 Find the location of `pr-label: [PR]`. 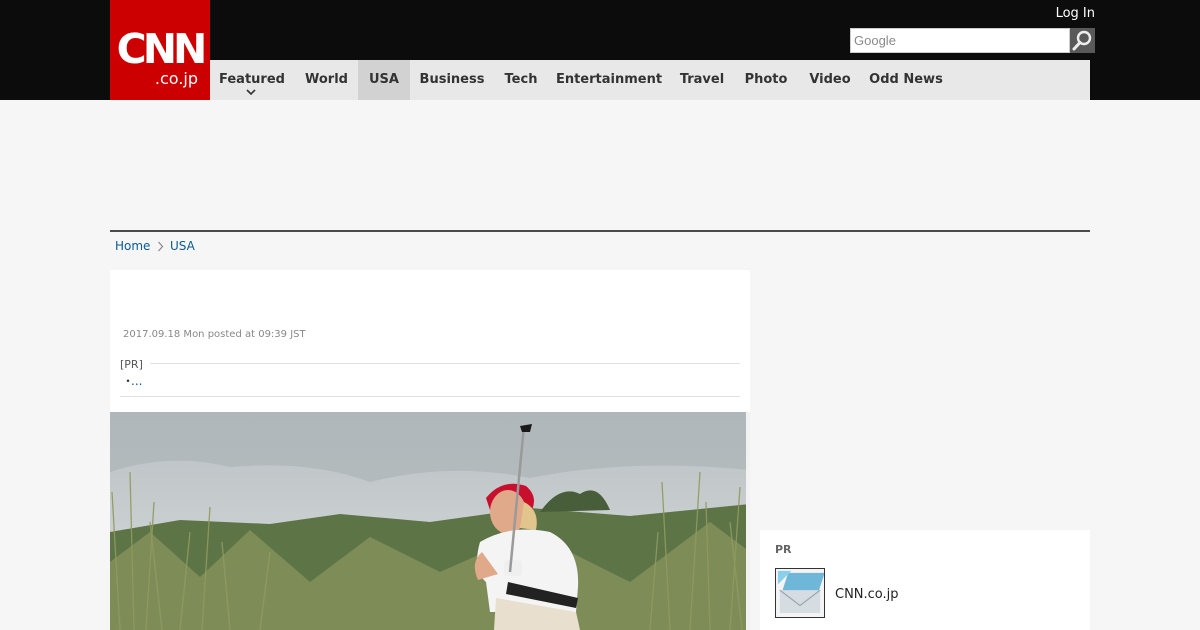

pr-label: [PR] is located at coordinates (131, 364).